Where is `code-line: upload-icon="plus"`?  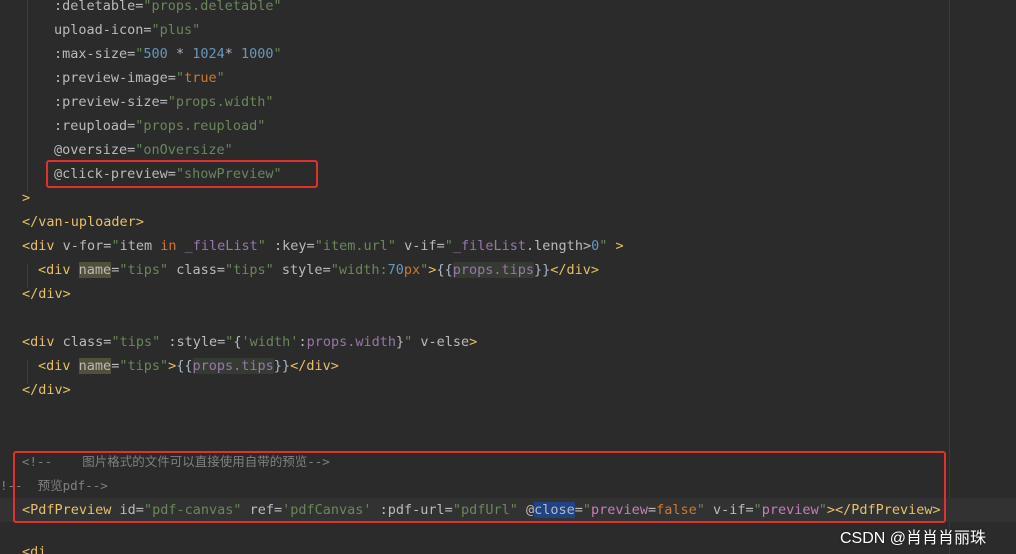 code-line: upload-icon="plus" is located at coordinates (127, 30).